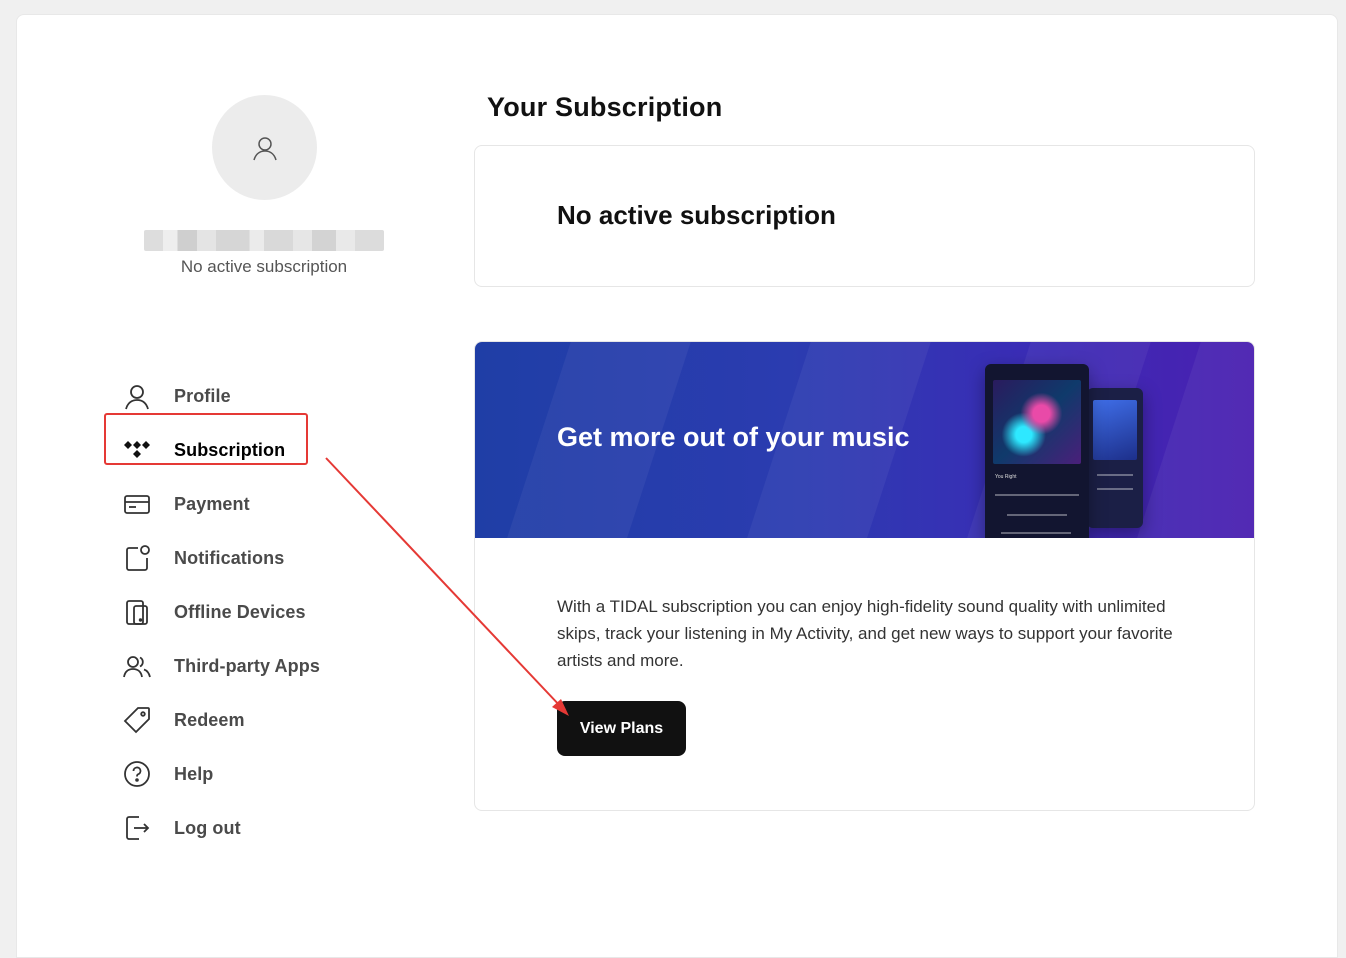 The image size is (1346, 958). Describe the element at coordinates (240, 611) in the screenshot. I see `sidebar-item-label: Offline Devices` at that location.